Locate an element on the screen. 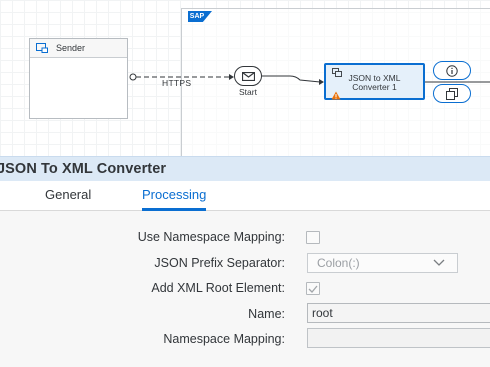  properties-panel-header: JSON To XML Converter is located at coordinates (245, 168).